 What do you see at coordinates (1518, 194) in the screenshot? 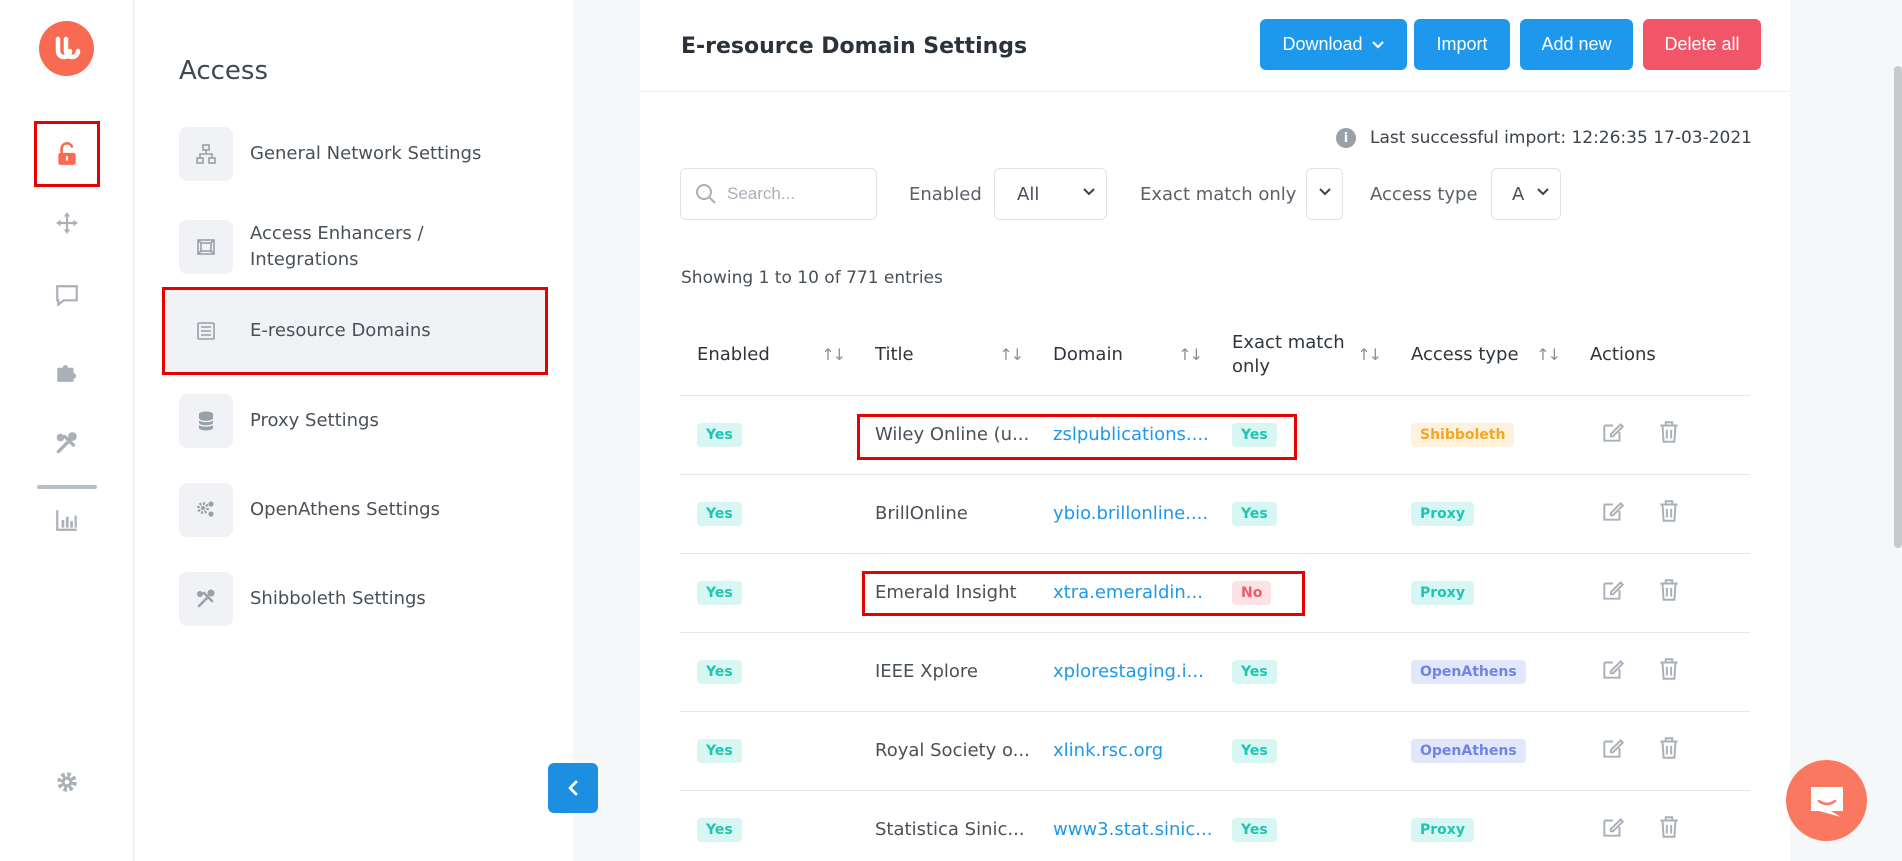
I see `access-type-filter-value: A` at bounding box center [1518, 194].